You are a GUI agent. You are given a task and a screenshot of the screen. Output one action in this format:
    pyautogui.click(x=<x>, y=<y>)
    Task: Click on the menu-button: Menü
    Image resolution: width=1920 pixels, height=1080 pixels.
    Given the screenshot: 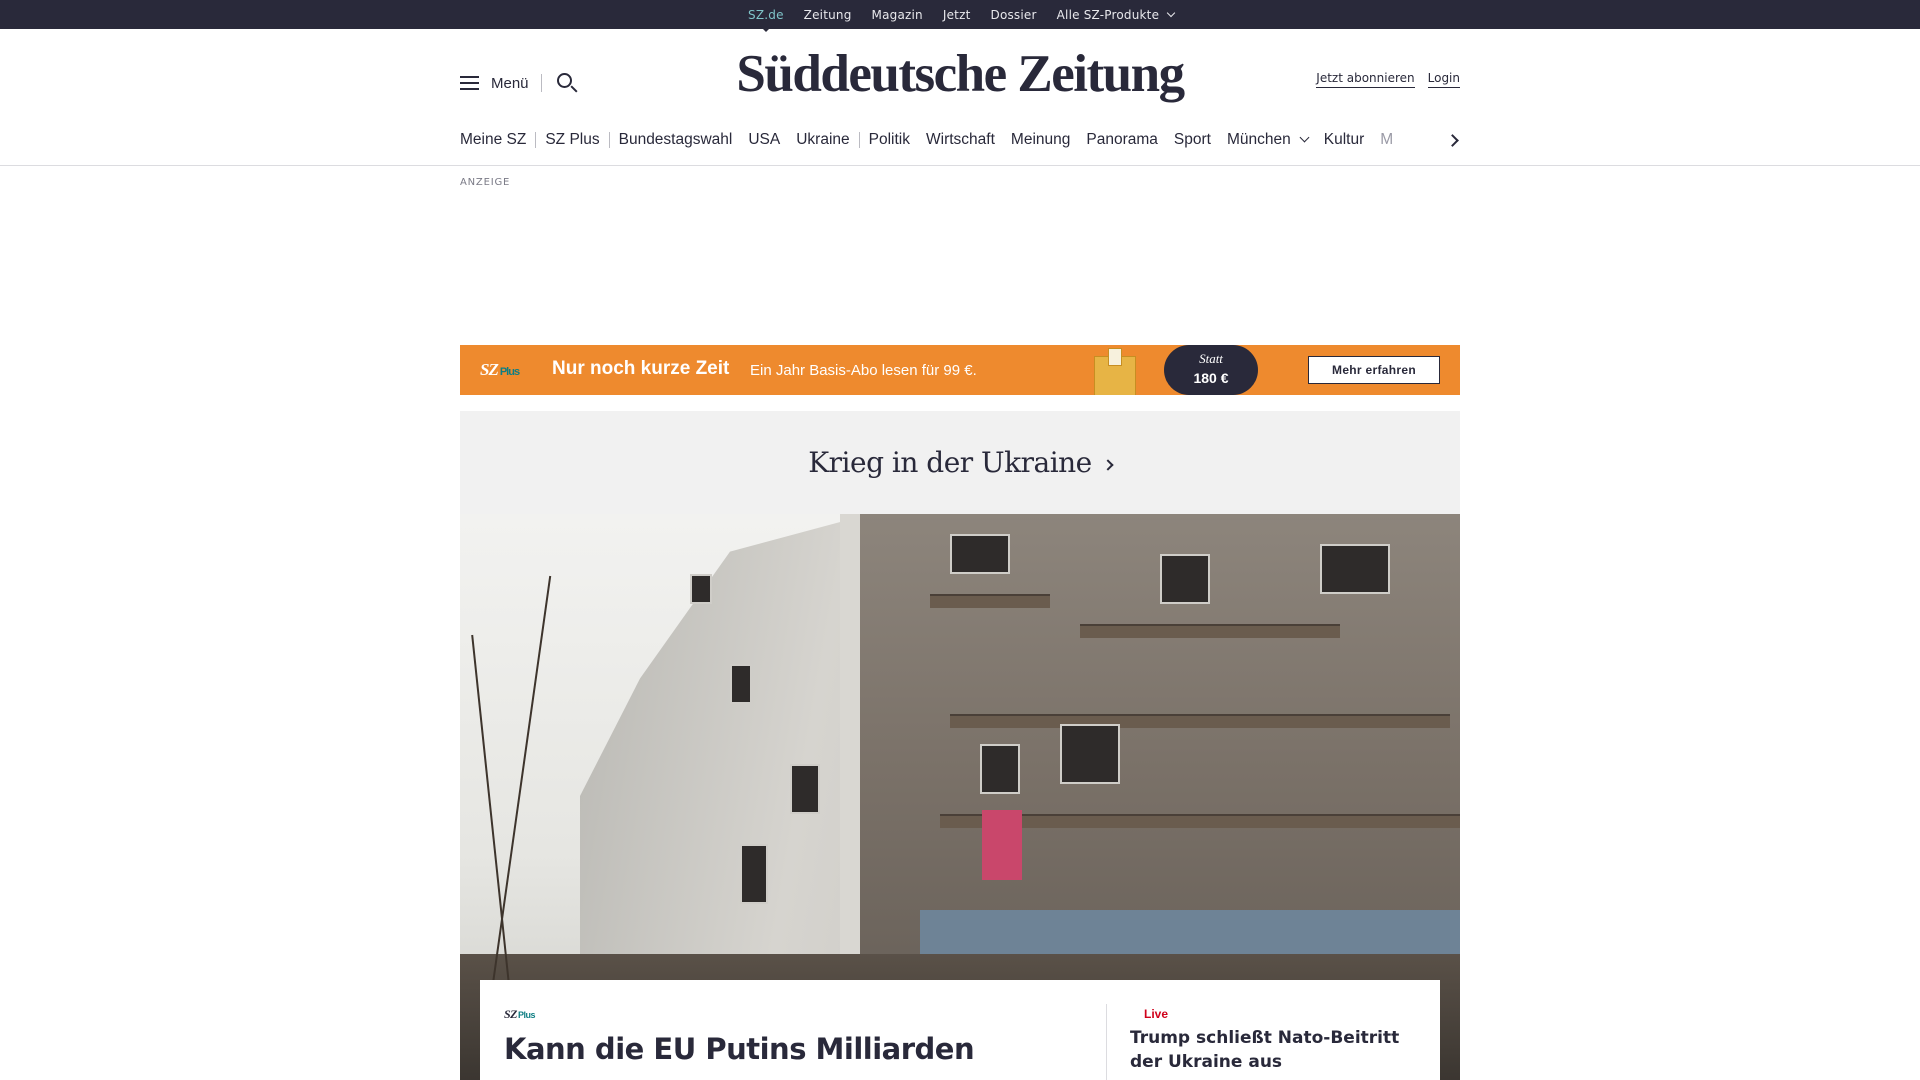 What is the action you would take?
    pyautogui.click(x=519, y=83)
    